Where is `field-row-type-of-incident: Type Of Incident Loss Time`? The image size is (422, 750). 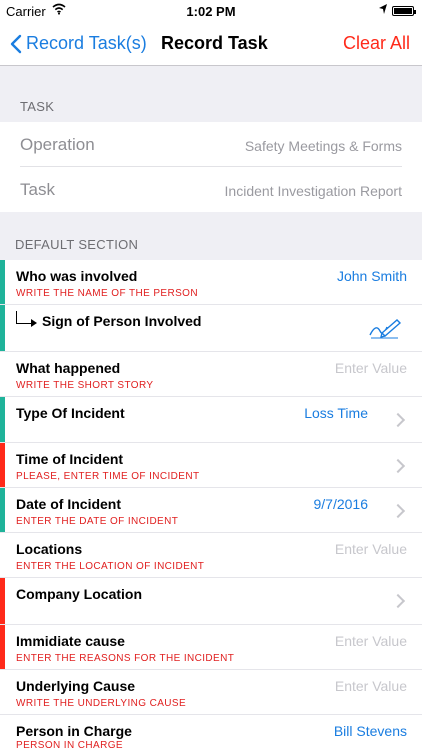 field-row-type-of-incident: Type Of Incident Loss Time is located at coordinates (211, 420).